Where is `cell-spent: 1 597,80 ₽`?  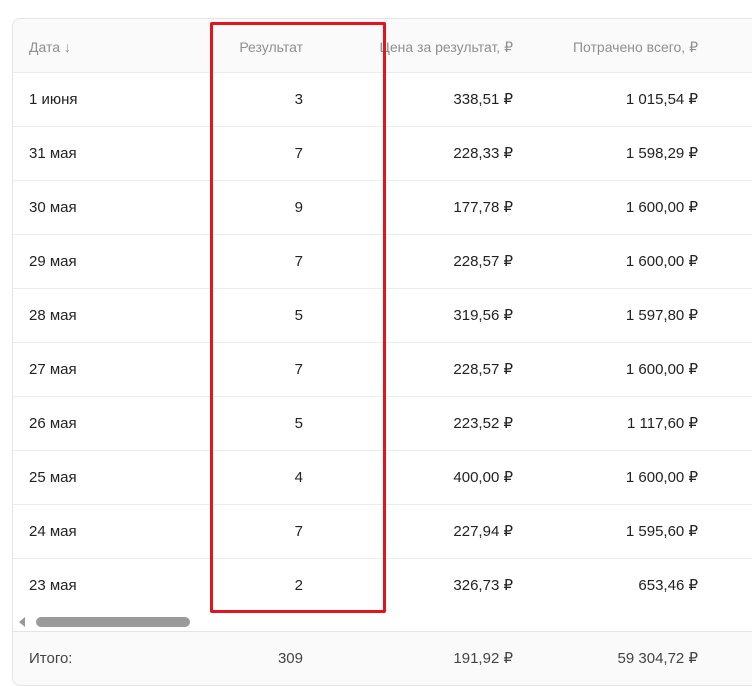 cell-spent: 1 597,80 ₽ is located at coordinates (661, 315).